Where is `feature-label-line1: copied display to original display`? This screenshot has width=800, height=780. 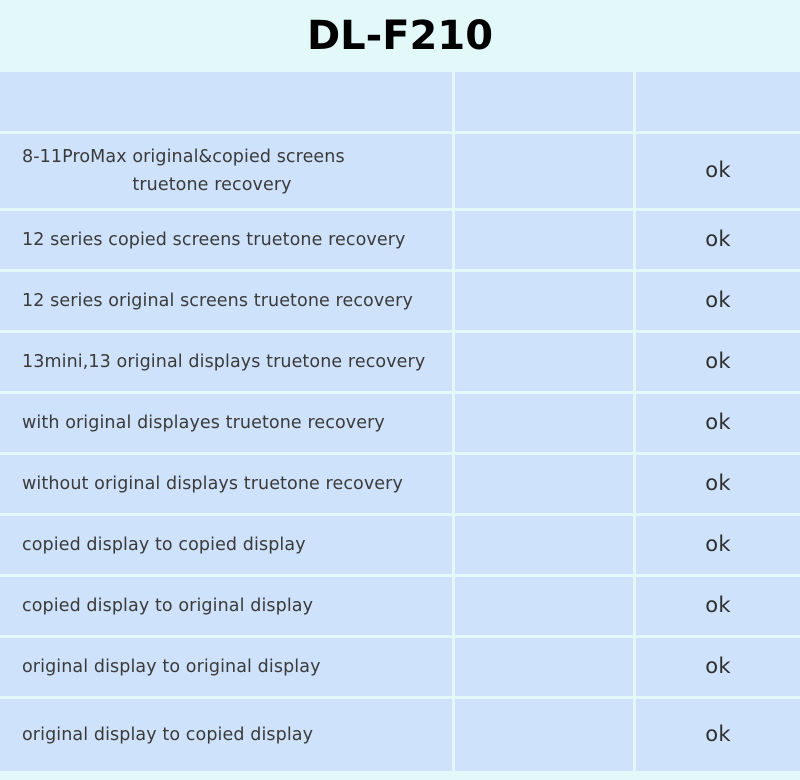 feature-label-line1: copied display to original display is located at coordinates (168, 605).